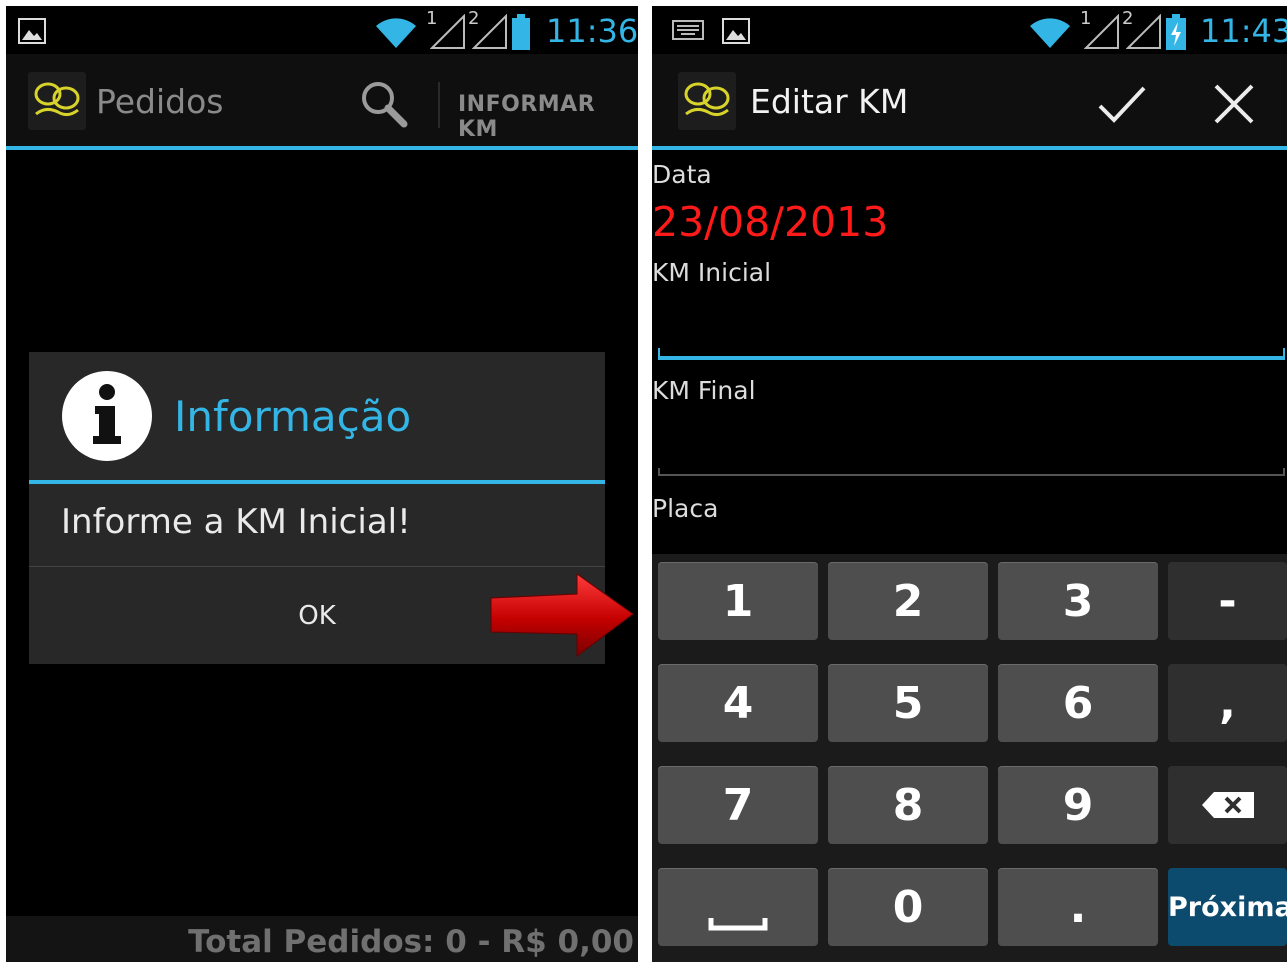  I want to click on key-0: 0, so click(908, 907).